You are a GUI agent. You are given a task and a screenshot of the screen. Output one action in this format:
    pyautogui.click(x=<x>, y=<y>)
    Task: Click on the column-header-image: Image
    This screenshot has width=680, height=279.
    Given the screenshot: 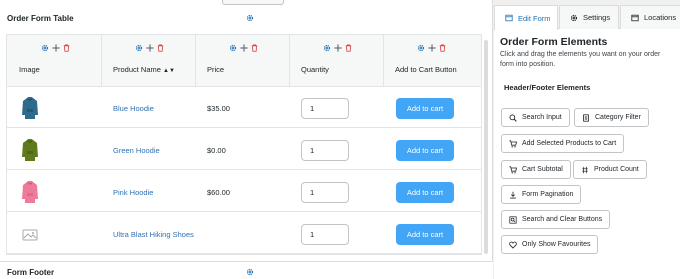 What is the action you would take?
    pyautogui.click(x=29, y=69)
    